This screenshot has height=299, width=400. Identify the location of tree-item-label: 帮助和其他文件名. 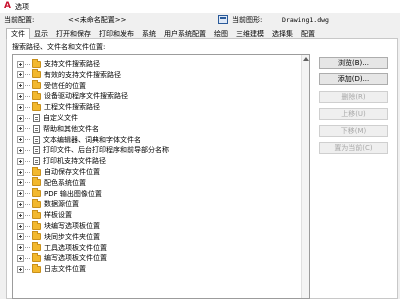
(71, 128).